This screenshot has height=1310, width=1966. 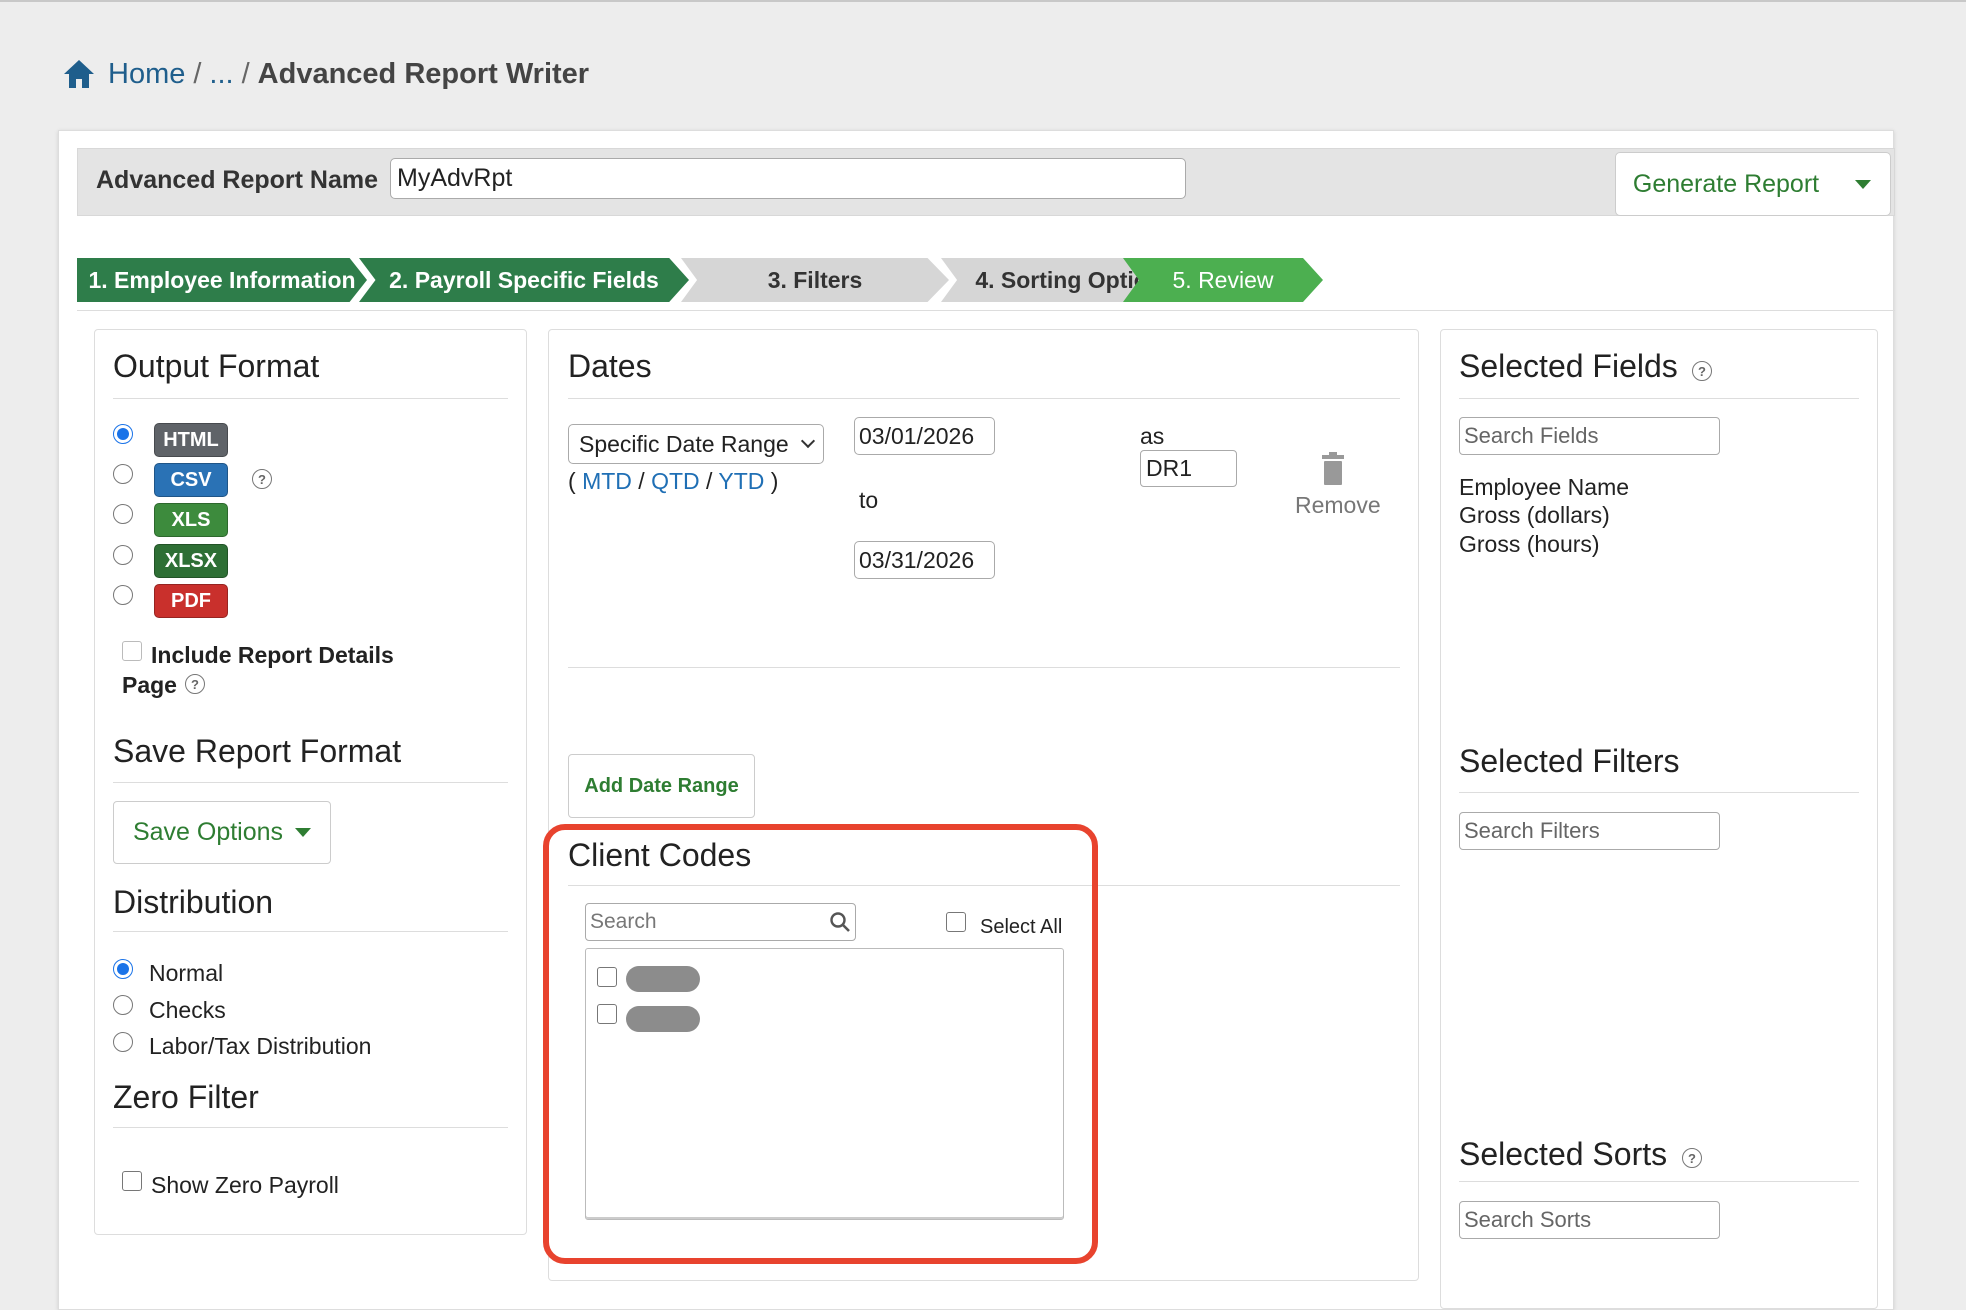 What do you see at coordinates (661, 786) in the screenshot?
I see `add-date-range-button: Add Date Range` at bounding box center [661, 786].